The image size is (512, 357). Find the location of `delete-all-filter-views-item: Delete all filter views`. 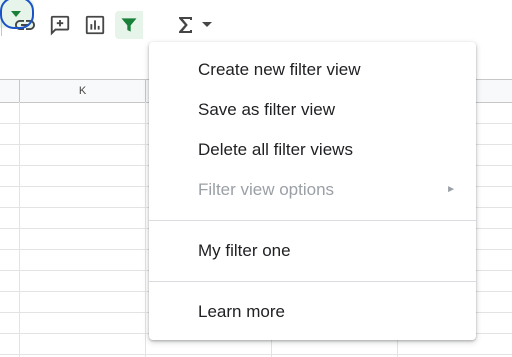

delete-all-filter-views-item: Delete all filter views is located at coordinates (312, 150).